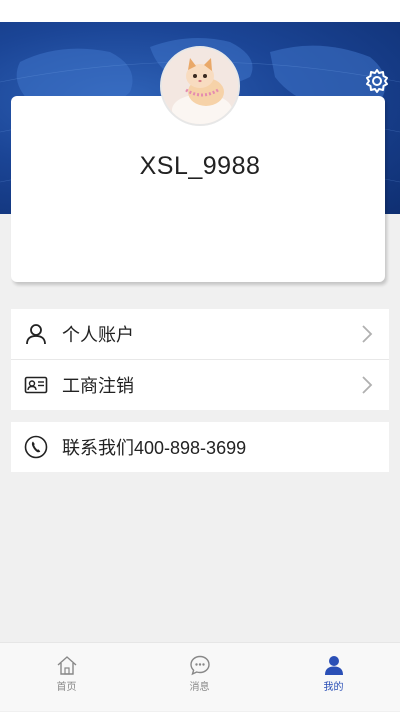 The height and width of the screenshot is (712, 400). I want to click on menu-item-business-deregistration: 工商注销, so click(200, 384).